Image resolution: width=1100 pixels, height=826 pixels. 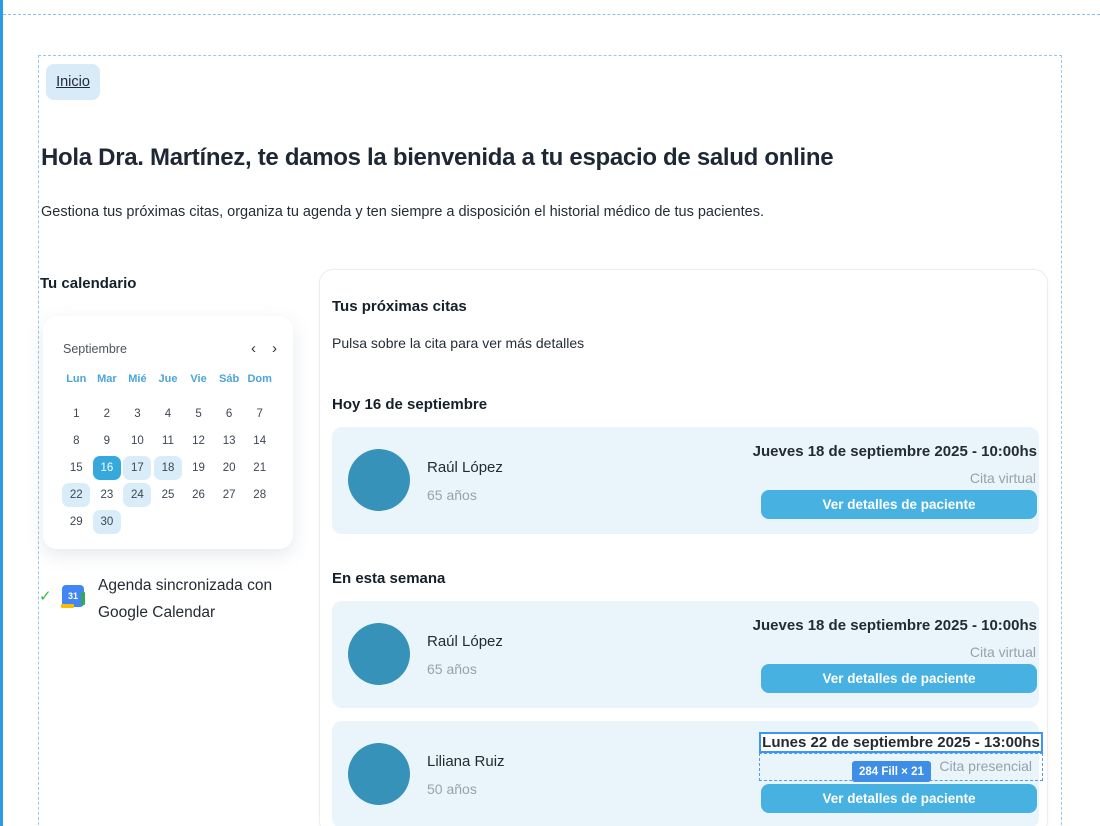 I want to click on calendar-day-6: 6, so click(x=229, y=414).